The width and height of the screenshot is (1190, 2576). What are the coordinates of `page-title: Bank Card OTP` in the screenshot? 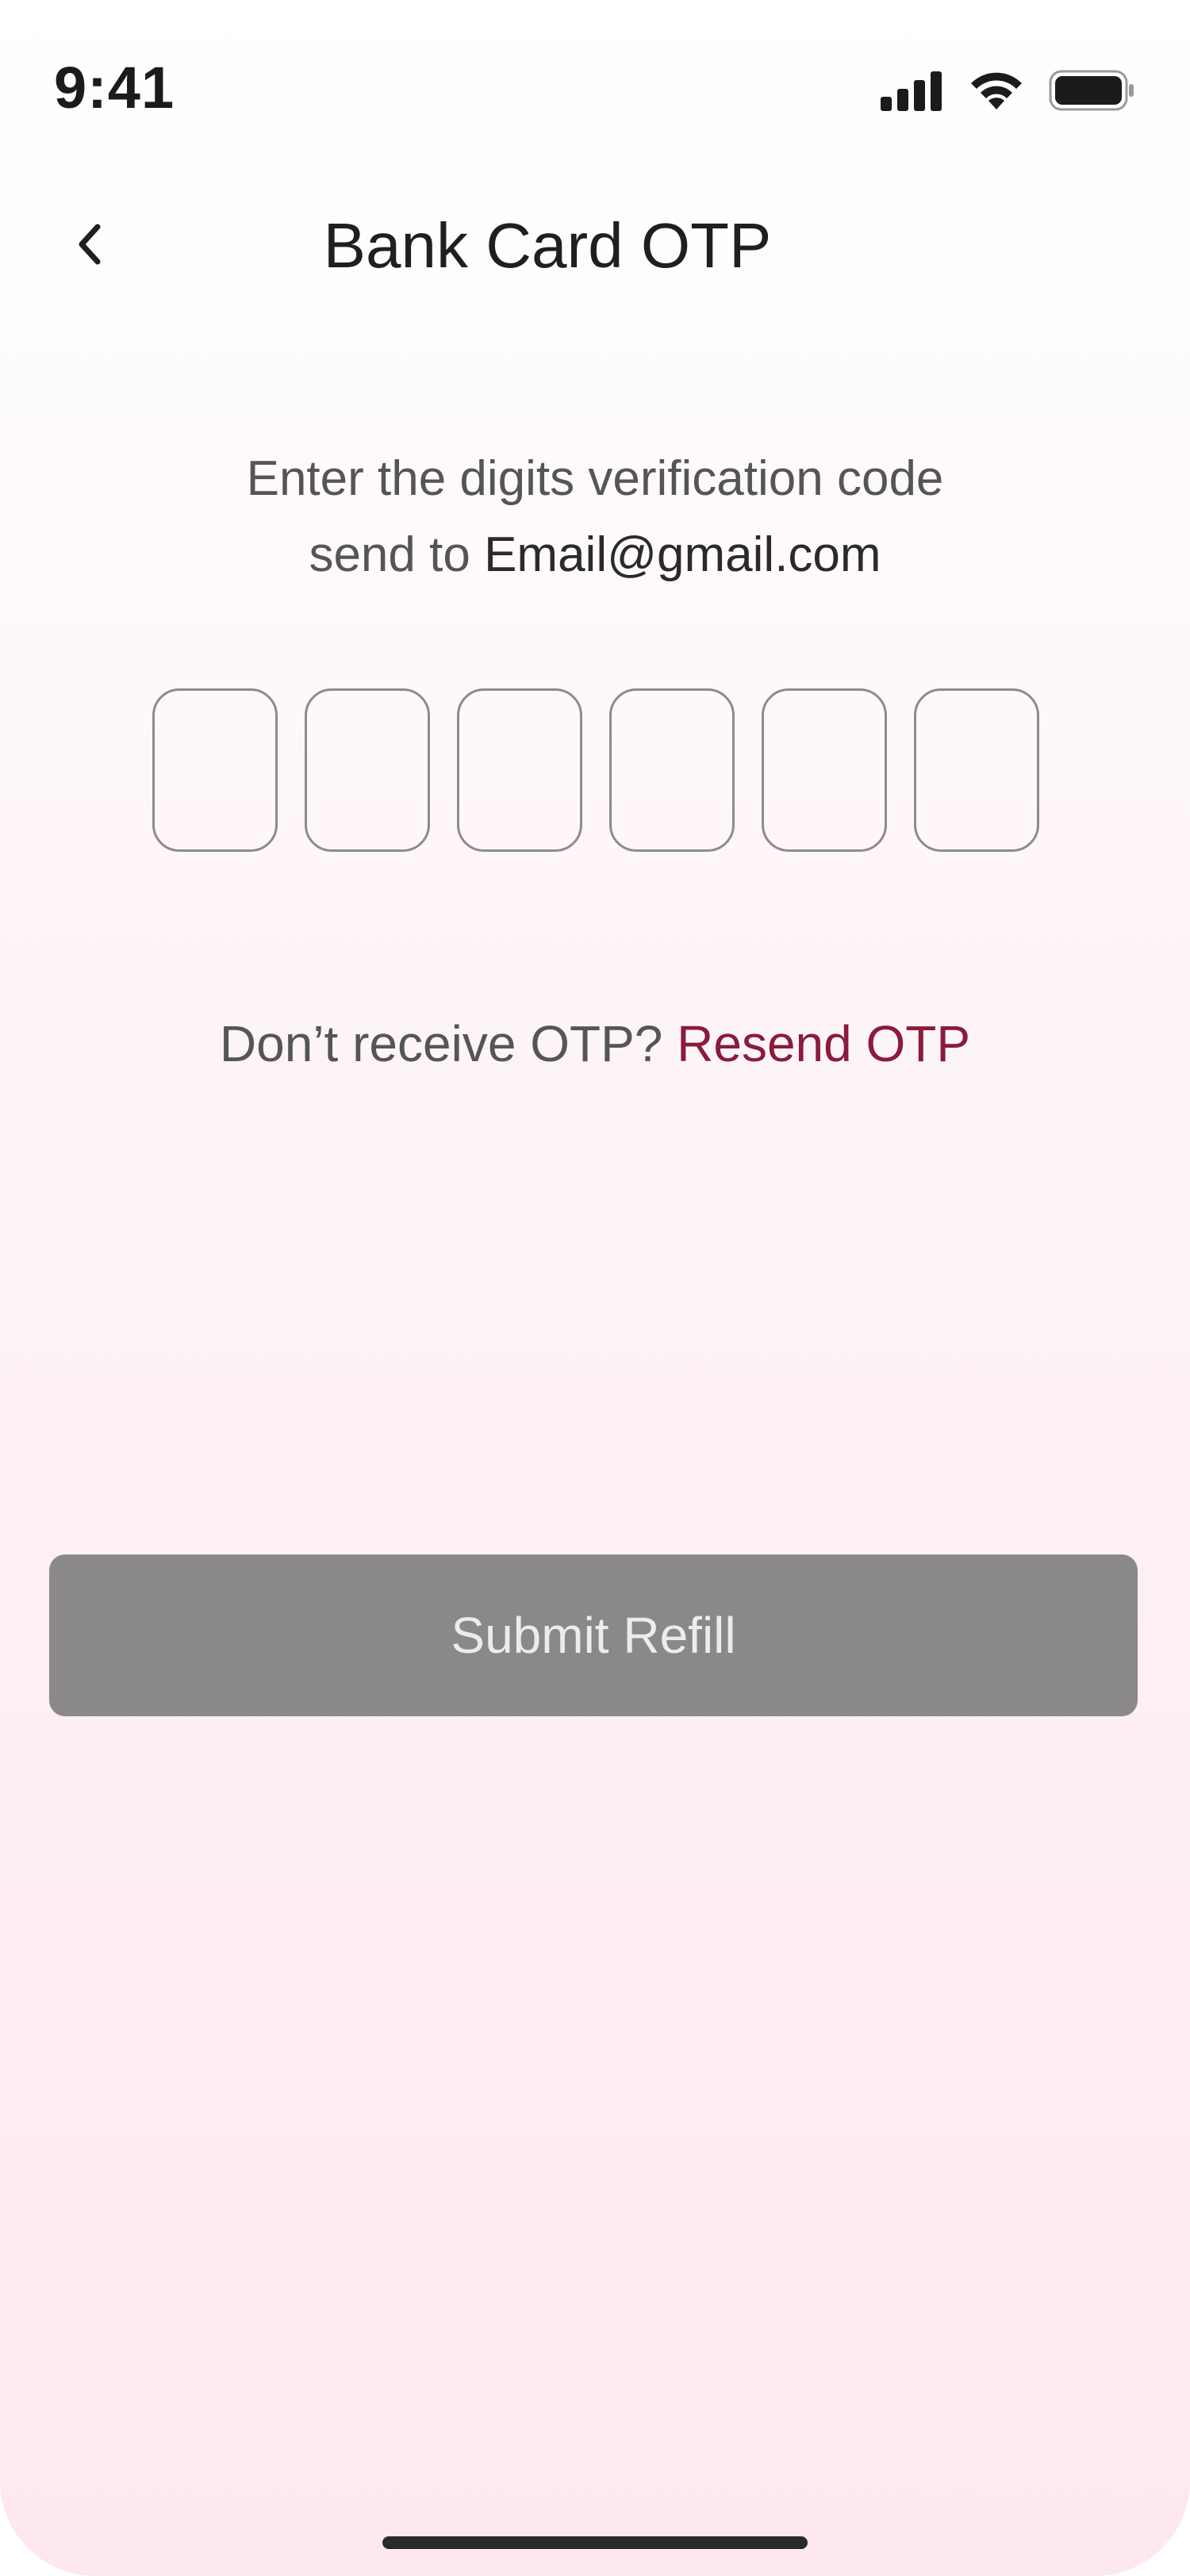 It's located at (547, 245).